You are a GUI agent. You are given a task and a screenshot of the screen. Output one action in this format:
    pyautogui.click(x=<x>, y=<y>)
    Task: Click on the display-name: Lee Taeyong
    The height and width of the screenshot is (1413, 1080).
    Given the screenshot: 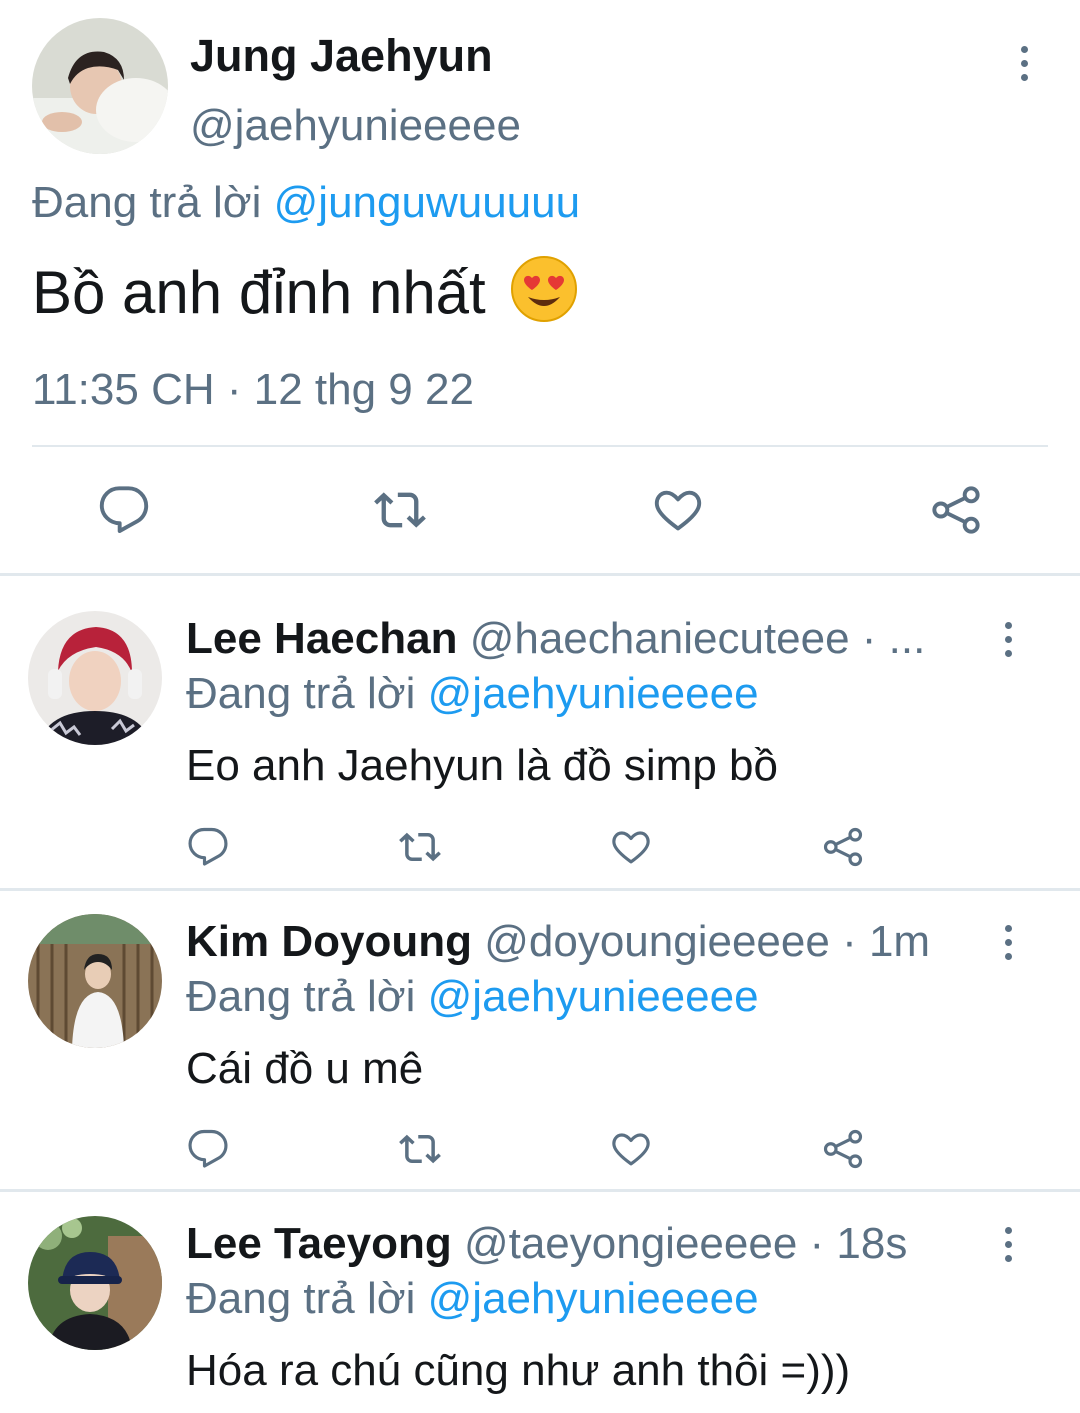 What is the action you would take?
    pyautogui.click(x=319, y=1243)
    